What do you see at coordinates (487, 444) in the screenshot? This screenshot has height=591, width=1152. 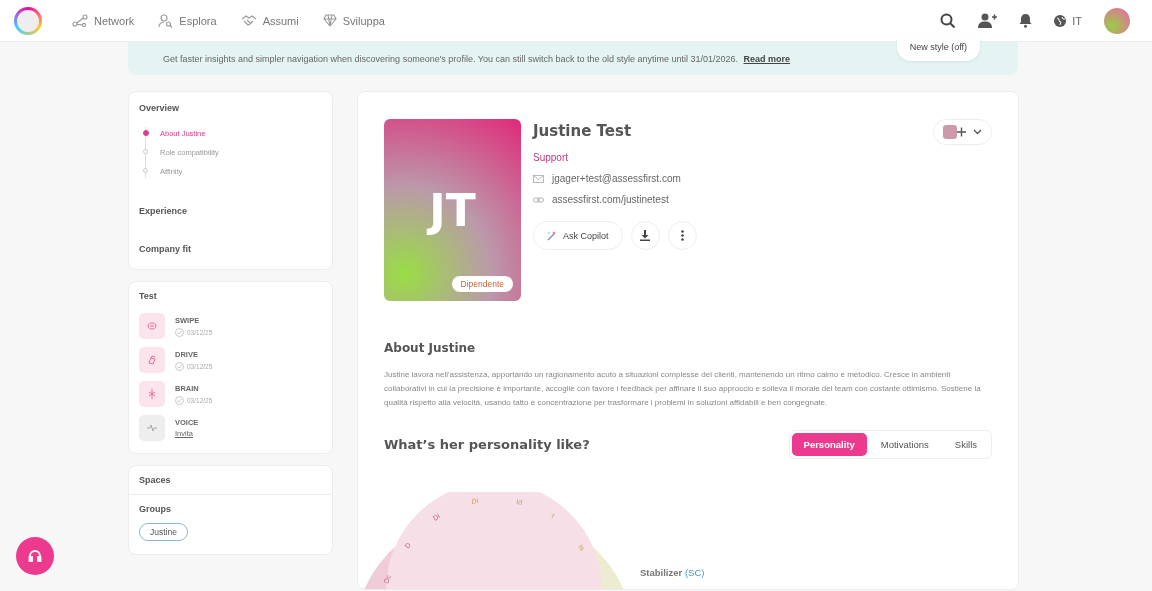 I see `section-heading: What’s her personality like?` at bounding box center [487, 444].